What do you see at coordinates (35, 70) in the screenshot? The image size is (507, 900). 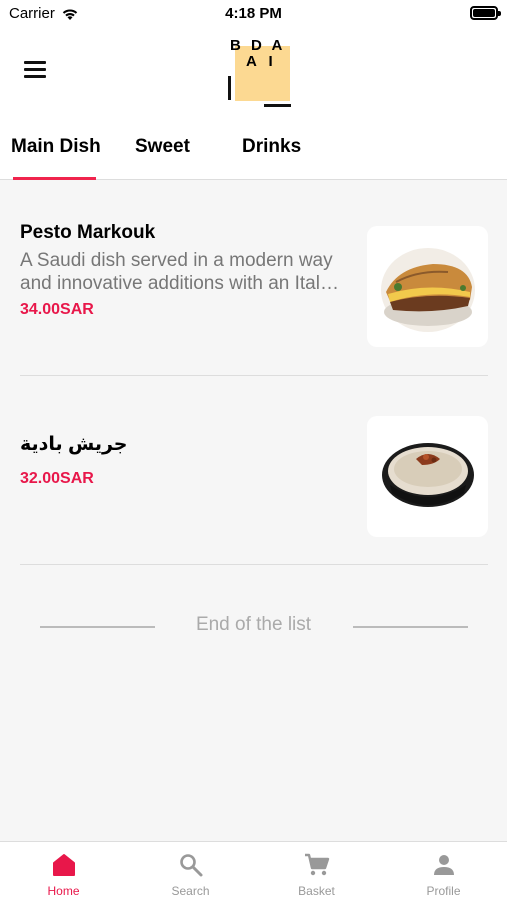 I see `menu-icon` at bounding box center [35, 70].